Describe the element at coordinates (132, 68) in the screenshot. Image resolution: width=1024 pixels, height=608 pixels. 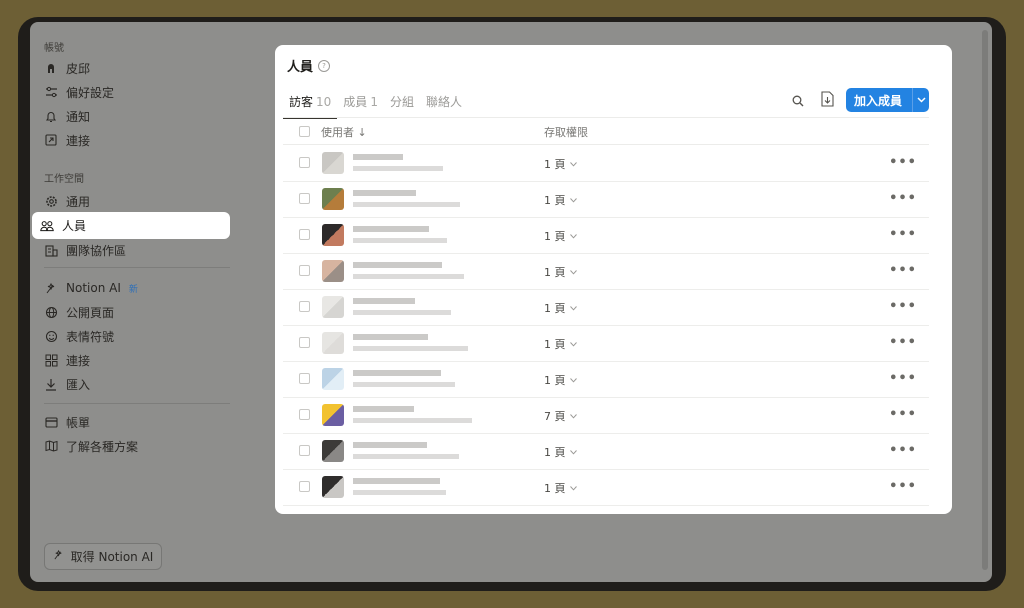
I see `sidebar-item-profile: 皮邱` at that location.